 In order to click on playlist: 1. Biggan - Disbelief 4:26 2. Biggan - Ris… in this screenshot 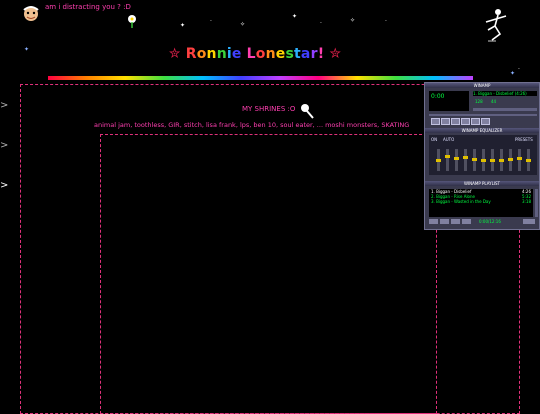, I will do `click(481, 203)`.